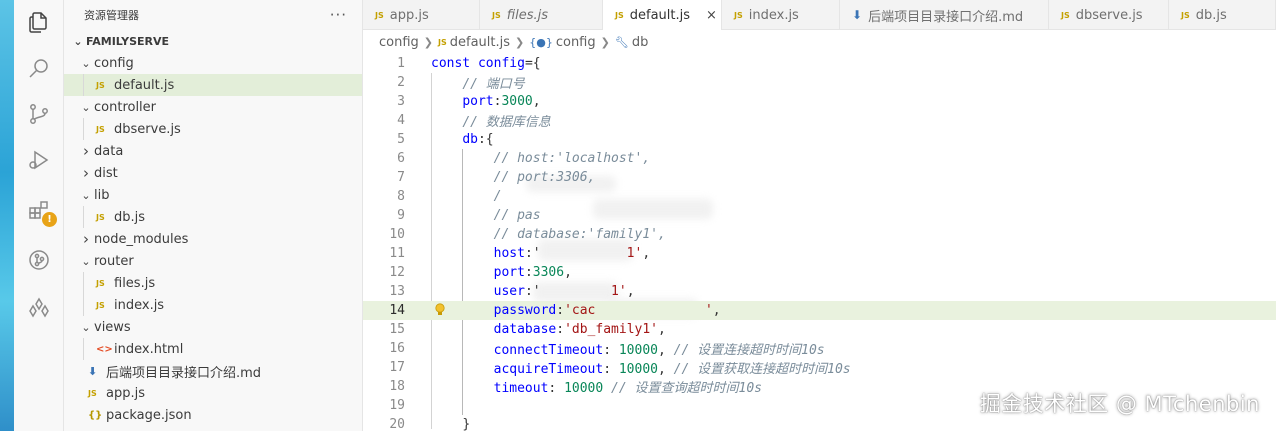  I want to click on code-token: // 数据库信息, so click(506, 122).